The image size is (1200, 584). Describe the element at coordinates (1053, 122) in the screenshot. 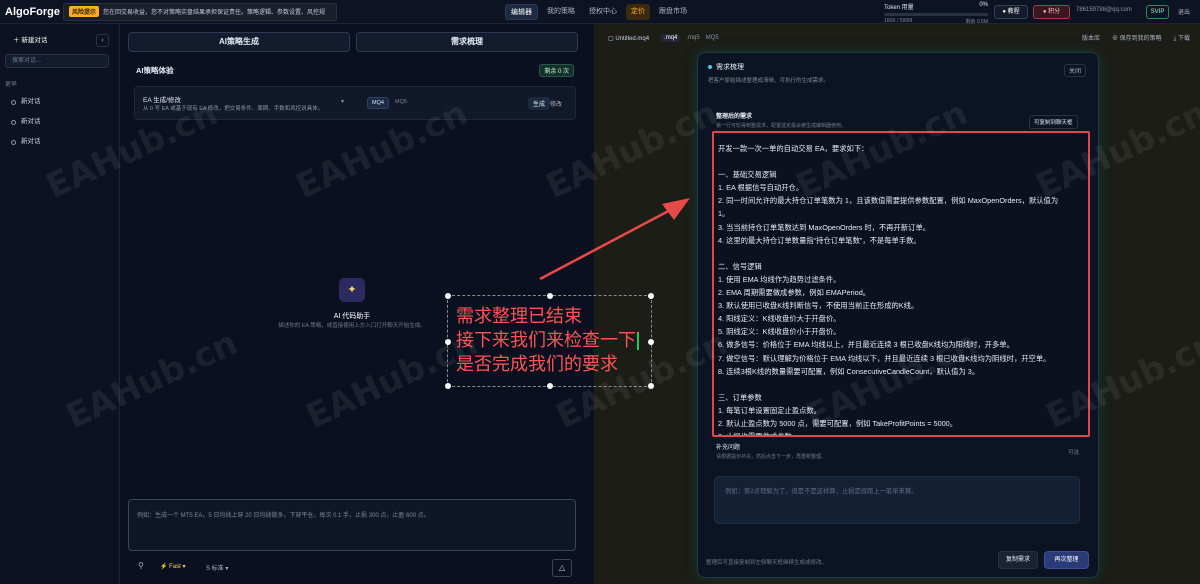

I see `copy-to-chat-button: 可复制到聊天框` at that location.